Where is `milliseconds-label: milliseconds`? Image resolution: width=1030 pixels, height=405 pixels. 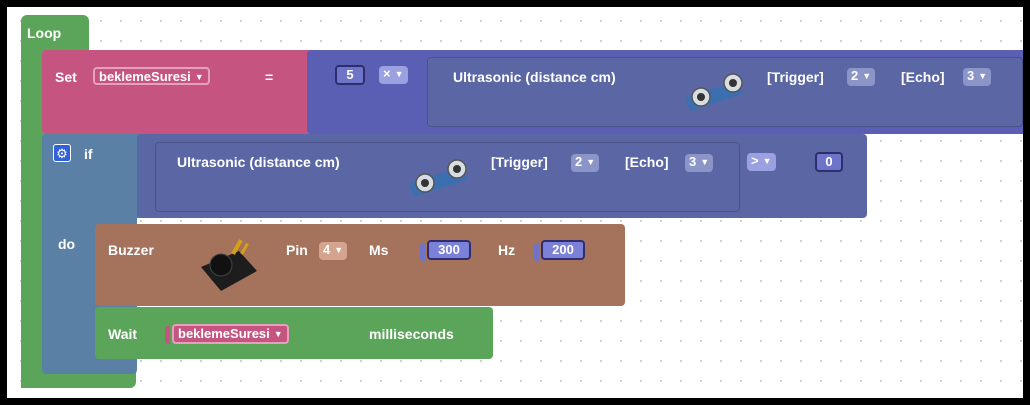
milliseconds-label: milliseconds is located at coordinates (411, 334).